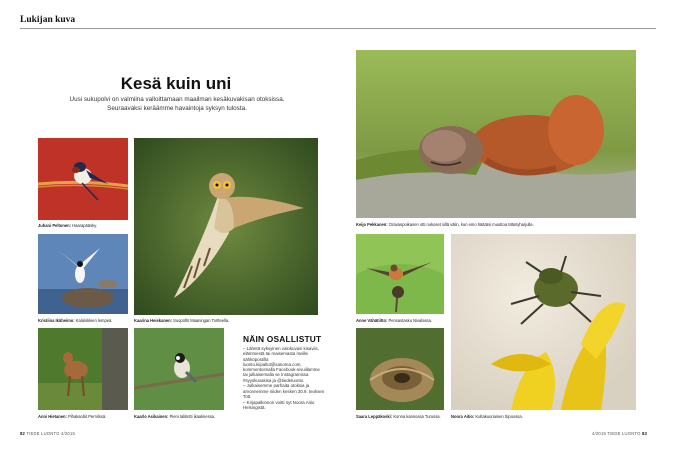  I want to click on magazine-issue-left: TIEDE LUONTO 4/2015, so click(50, 433).